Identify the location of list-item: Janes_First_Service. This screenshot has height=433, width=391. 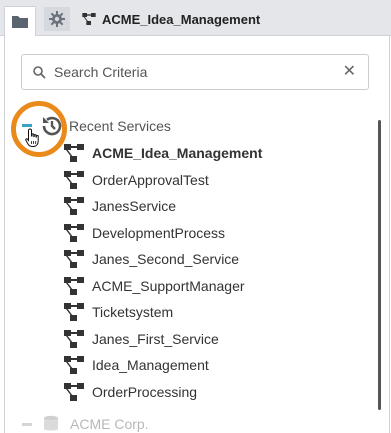
(214, 339).